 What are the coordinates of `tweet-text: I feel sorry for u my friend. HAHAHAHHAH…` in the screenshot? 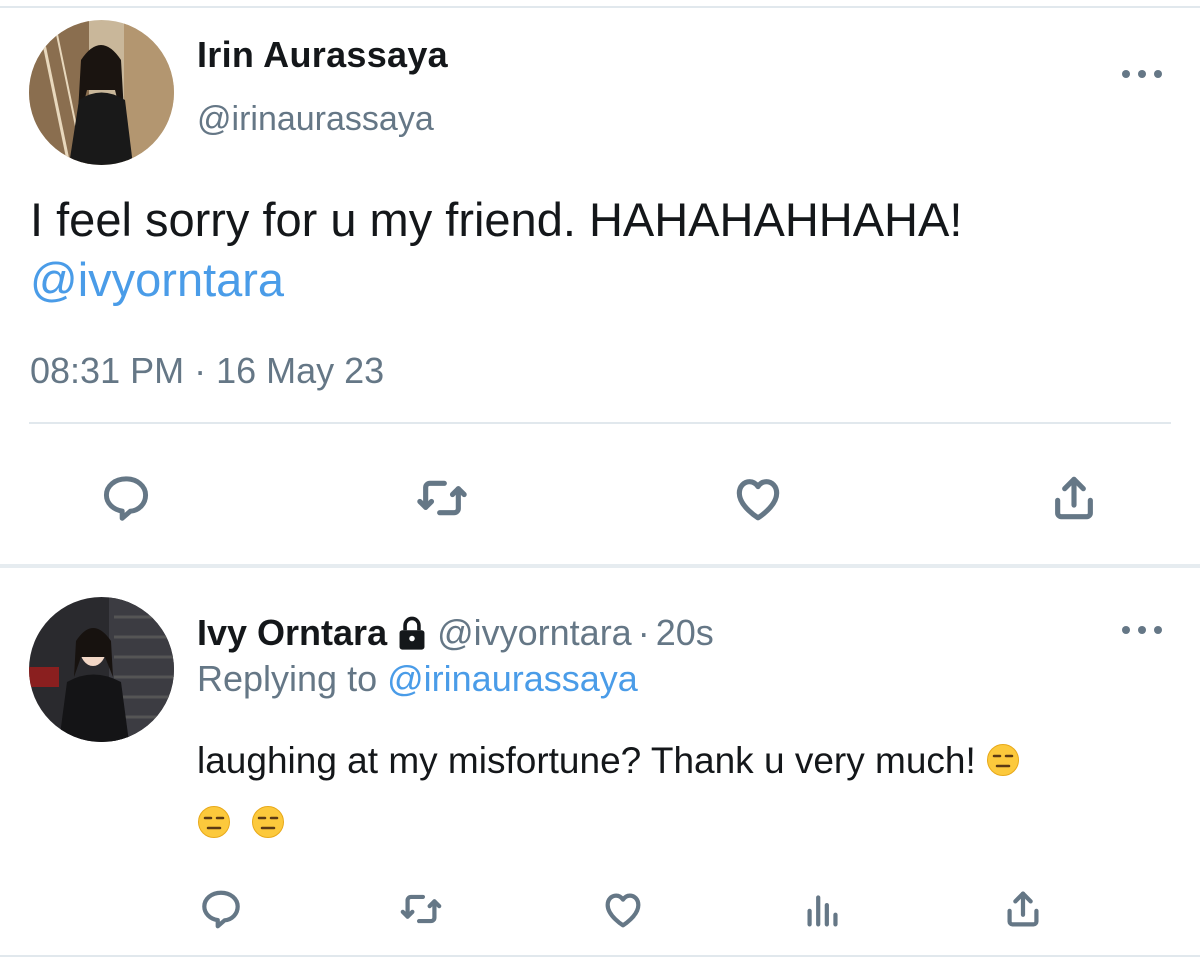 It's located at (600, 250).